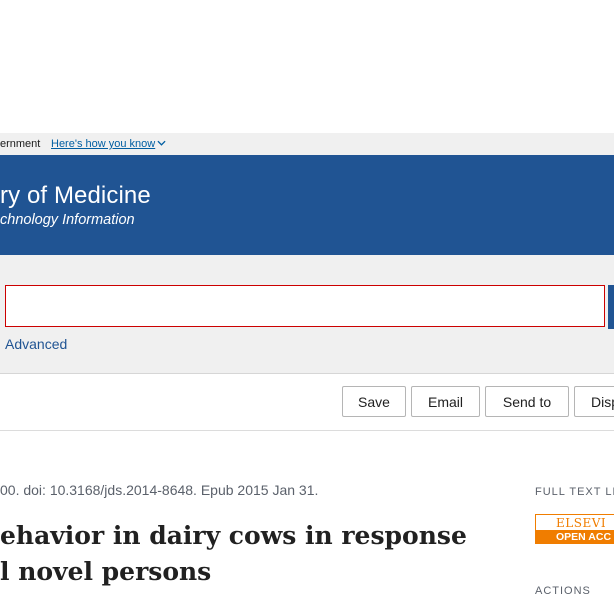 The width and height of the screenshot is (614, 614). What do you see at coordinates (20, 144) in the screenshot?
I see `gov-banner-text: ernment` at bounding box center [20, 144].